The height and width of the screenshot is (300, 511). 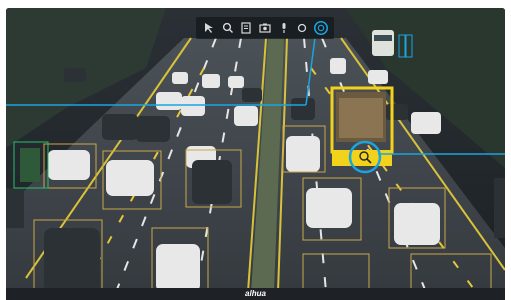 What do you see at coordinates (255, 293) in the screenshot?
I see `brand-logo: alhua` at bounding box center [255, 293].